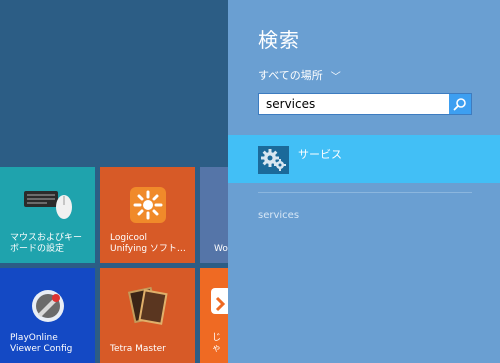 The height and width of the screenshot is (363, 500). Describe the element at coordinates (217, 343) in the screenshot. I see `tile-label: じゃ` at that location.